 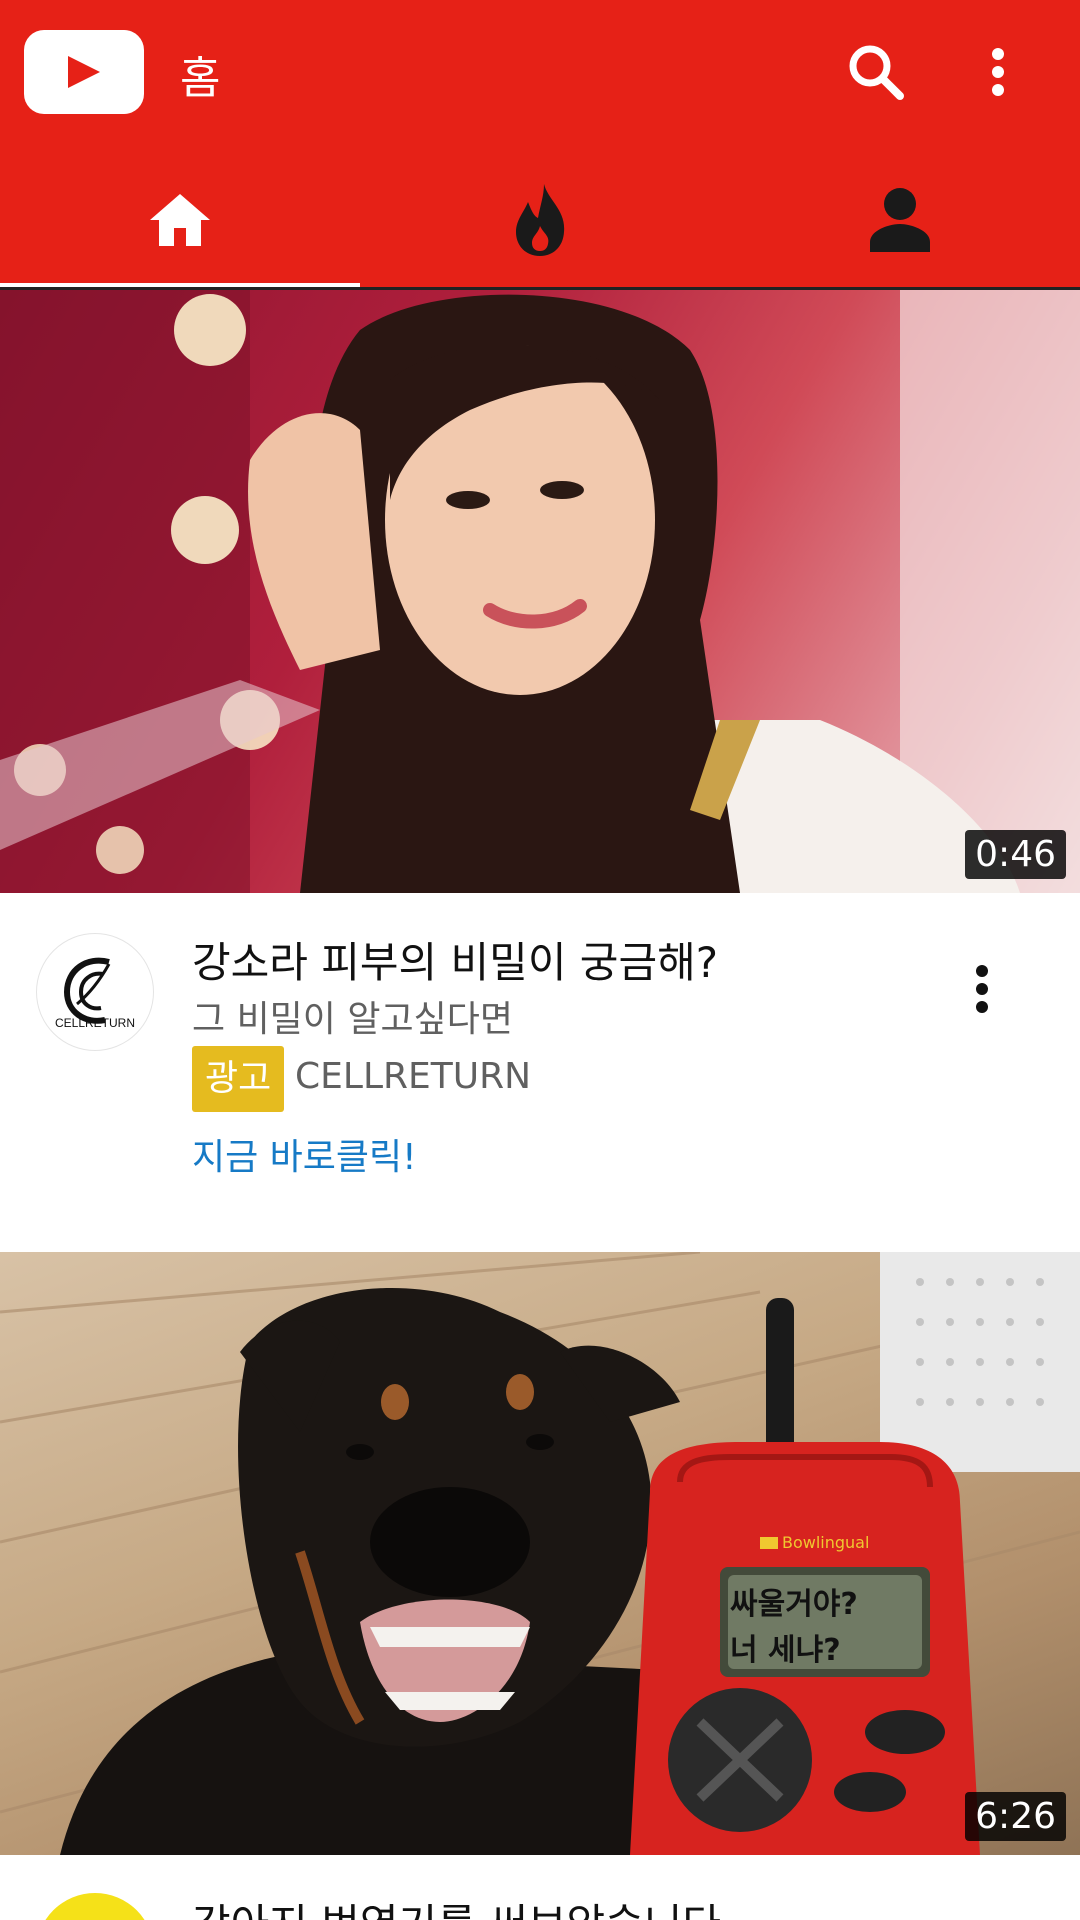 I want to click on tab-account, so click(x=900, y=219).